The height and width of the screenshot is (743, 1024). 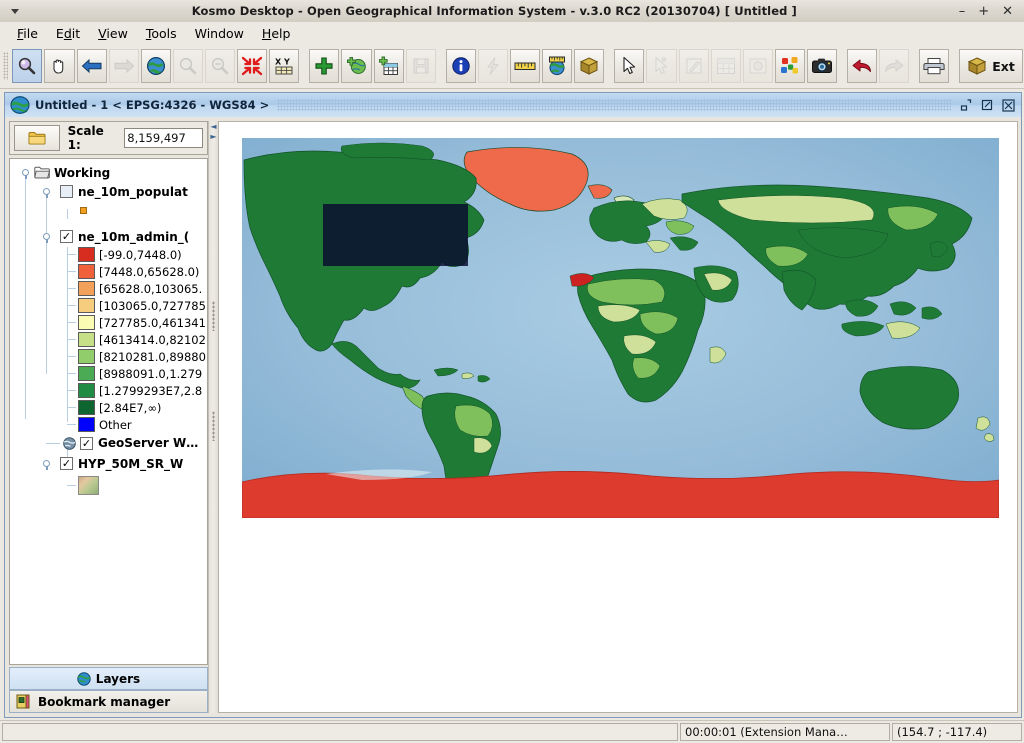 I want to click on previous-extent-button, so click(x=91, y=66).